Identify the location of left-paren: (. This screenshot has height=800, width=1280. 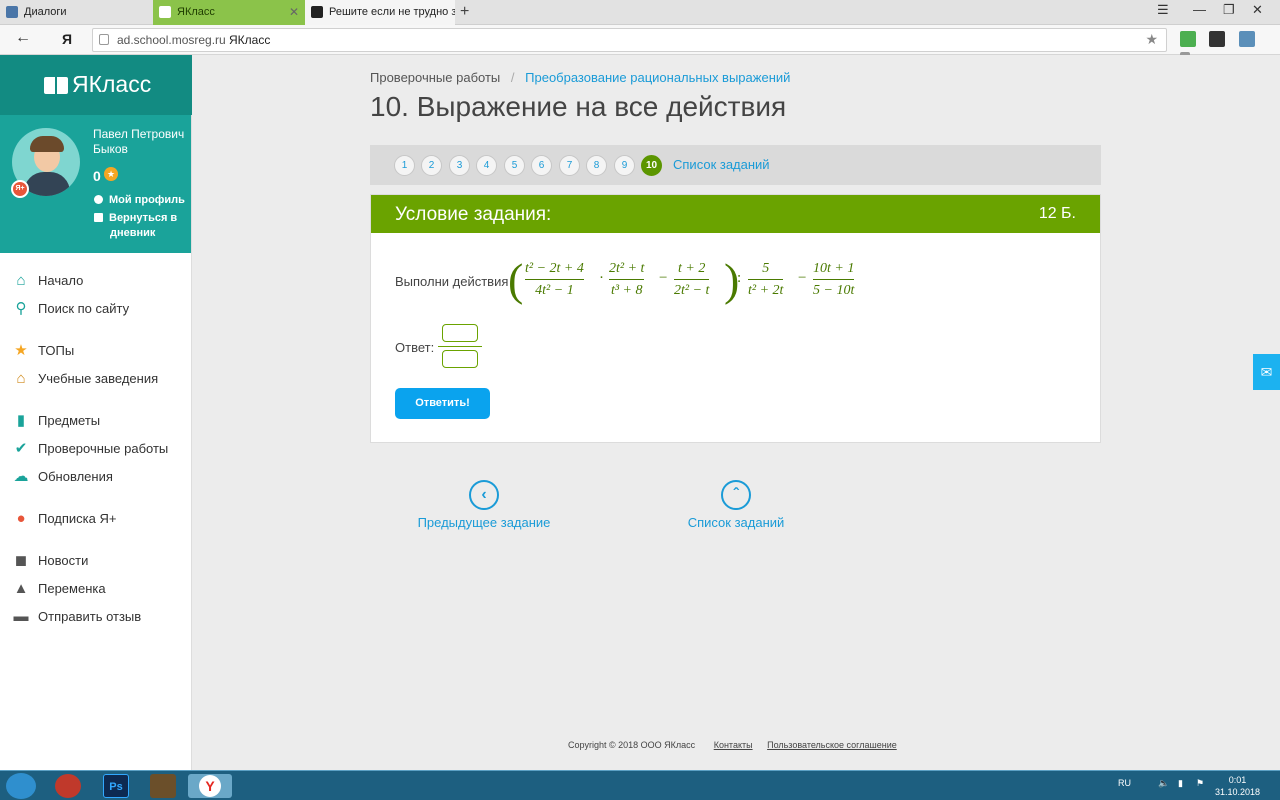
(516, 279).